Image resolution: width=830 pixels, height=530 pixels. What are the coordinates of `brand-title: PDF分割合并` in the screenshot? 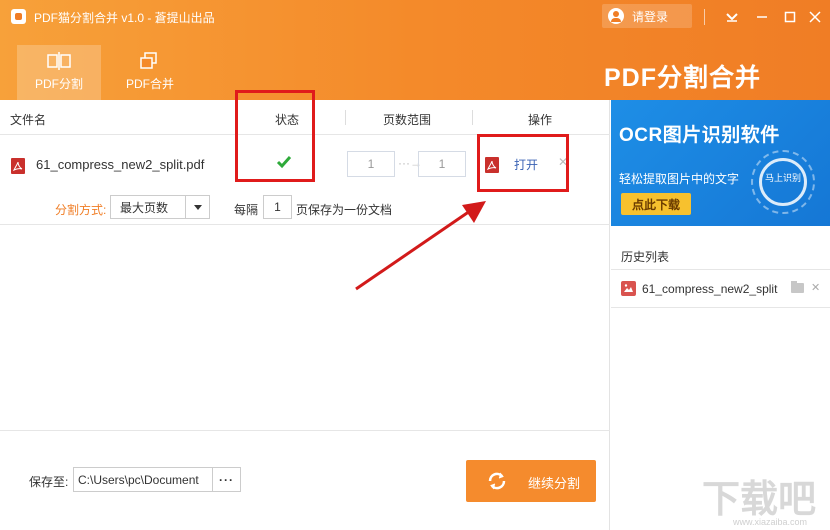 It's located at (683, 78).